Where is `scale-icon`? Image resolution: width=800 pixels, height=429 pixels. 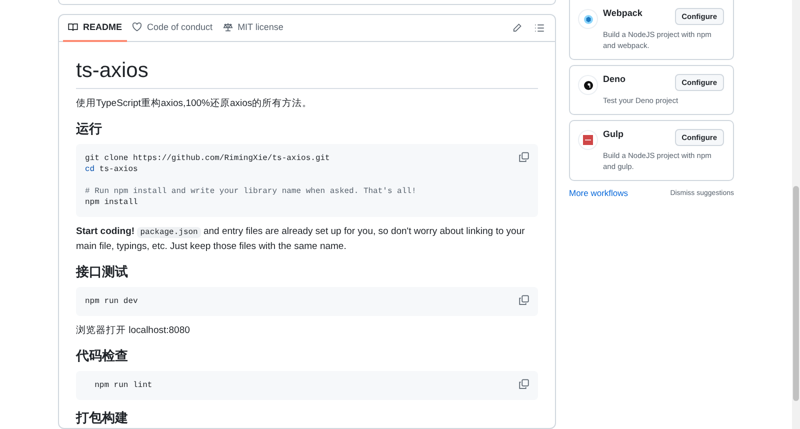 scale-icon is located at coordinates (227, 27).